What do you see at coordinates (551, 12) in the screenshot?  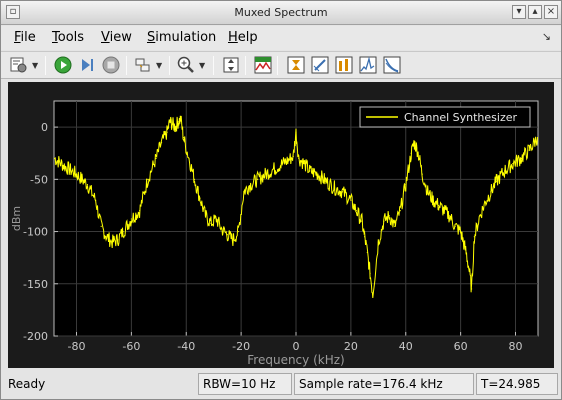 I see `close-icon: ×` at bounding box center [551, 12].